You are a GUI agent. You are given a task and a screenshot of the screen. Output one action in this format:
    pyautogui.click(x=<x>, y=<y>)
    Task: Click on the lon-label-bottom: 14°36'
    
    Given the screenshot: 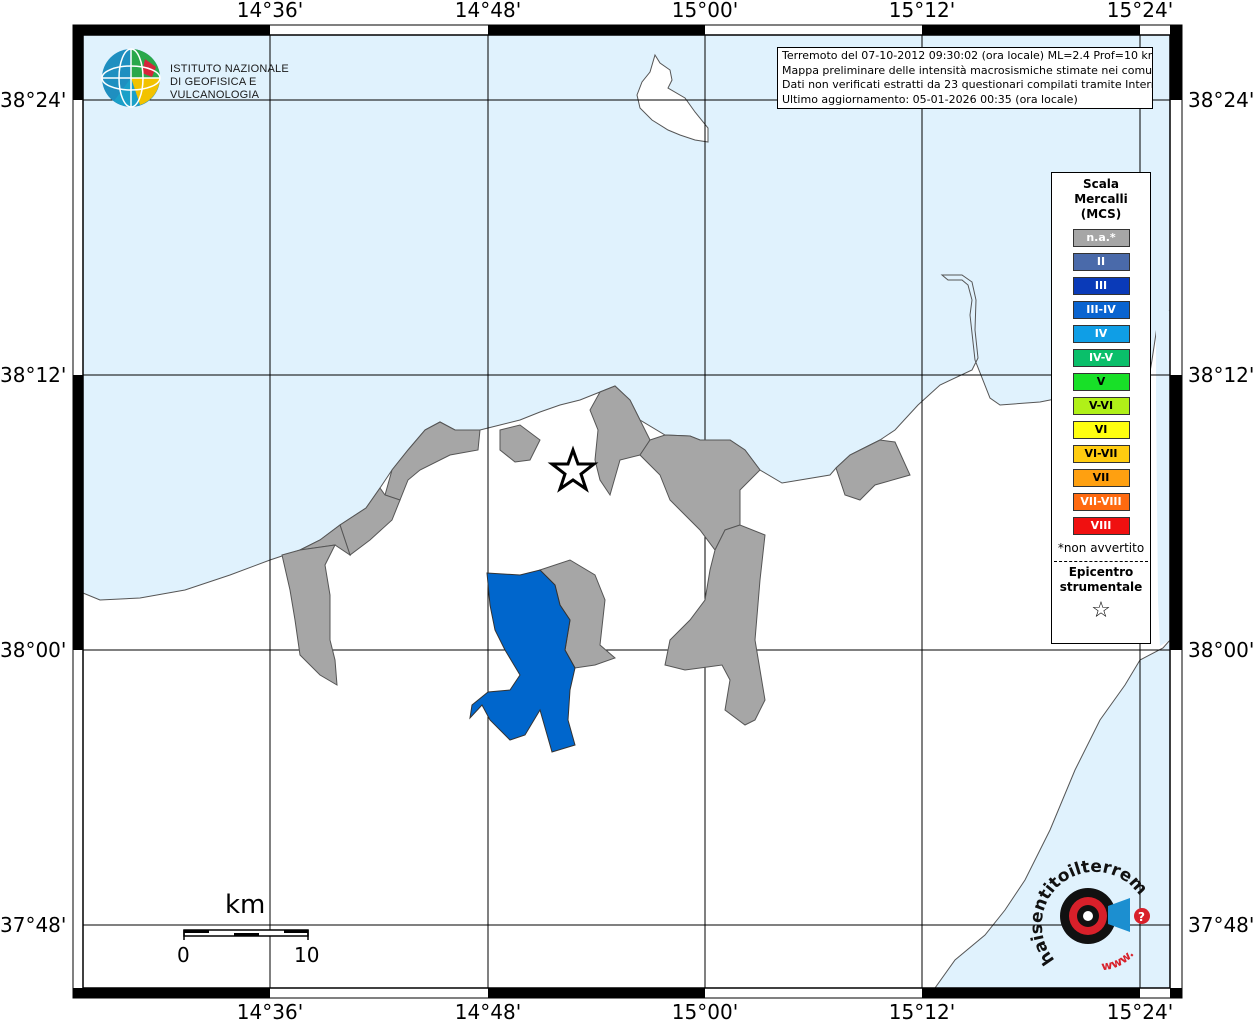 What is the action you would take?
    pyautogui.click(x=270, y=1012)
    